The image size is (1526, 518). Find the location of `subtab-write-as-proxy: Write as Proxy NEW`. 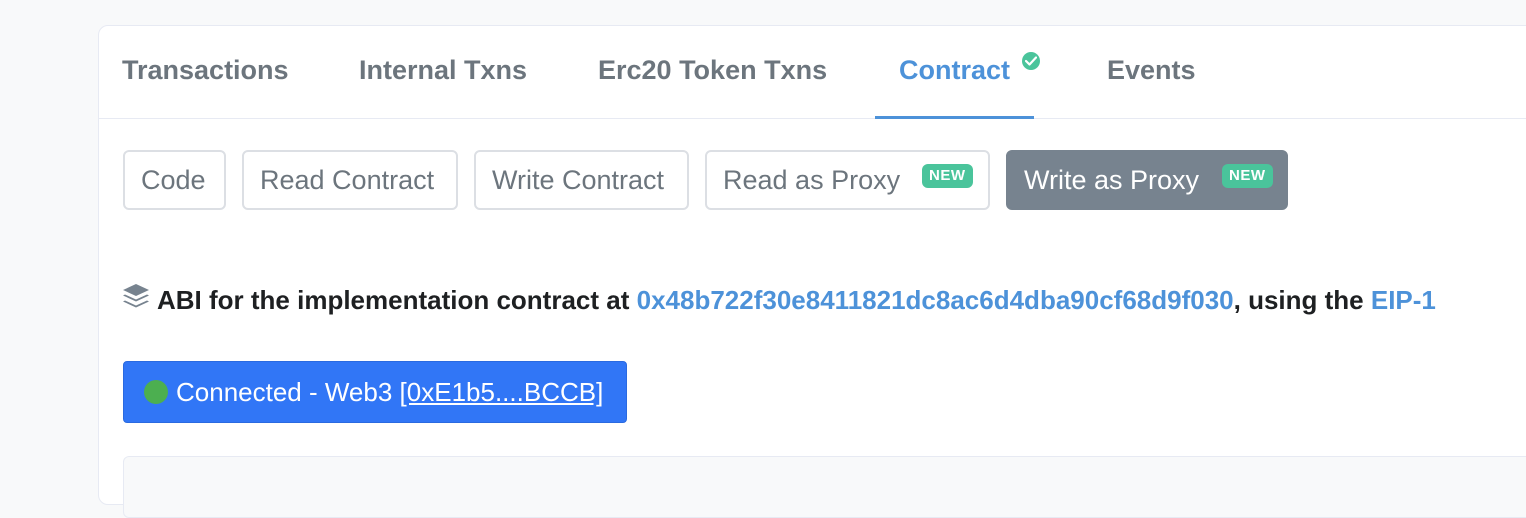

subtab-write-as-proxy: Write as Proxy NEW is located at coordinates (1147, 180).